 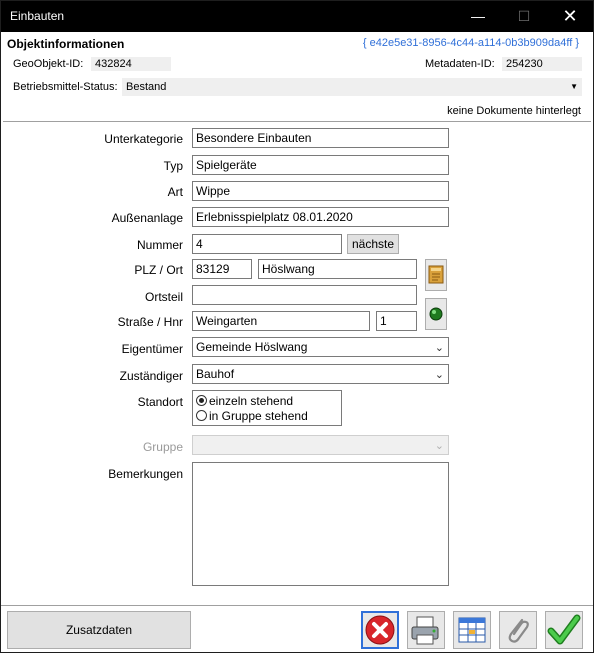 I want to click on hausnummer-field: 1, so click(x=396, y=321).